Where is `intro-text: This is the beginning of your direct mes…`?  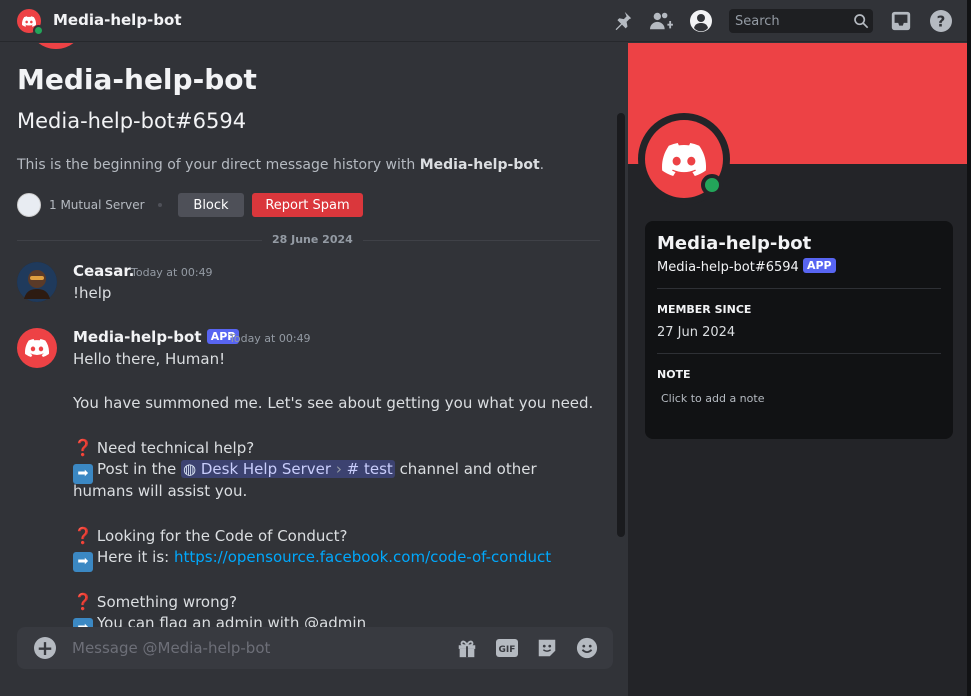 intro-text: This is the beginning of your direct mes… is located at coordinates (281, 165).